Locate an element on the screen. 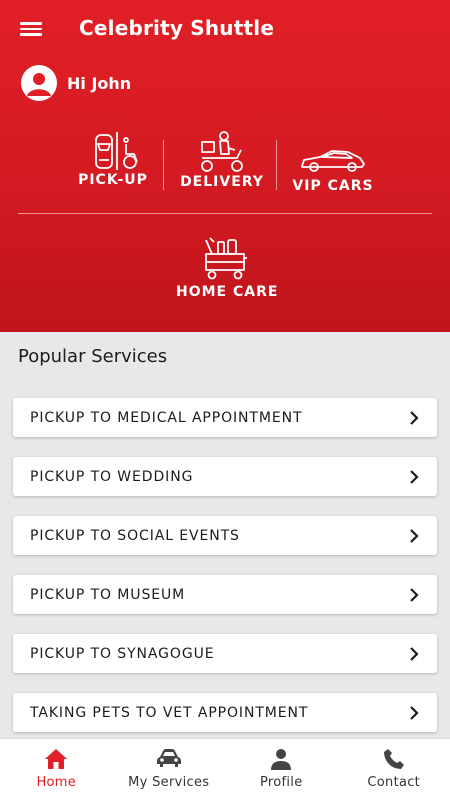 This screenshot has width=450, height=800. list-item: PICKUP TO WEDDING is located at coordinates (225, 476).